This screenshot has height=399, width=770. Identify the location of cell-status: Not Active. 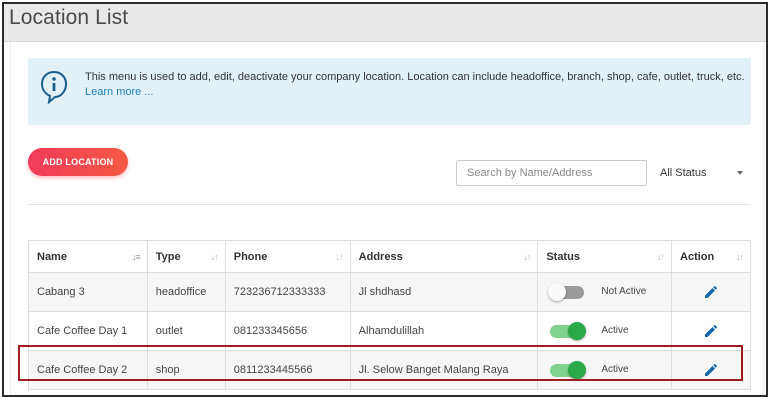
(605, 292).